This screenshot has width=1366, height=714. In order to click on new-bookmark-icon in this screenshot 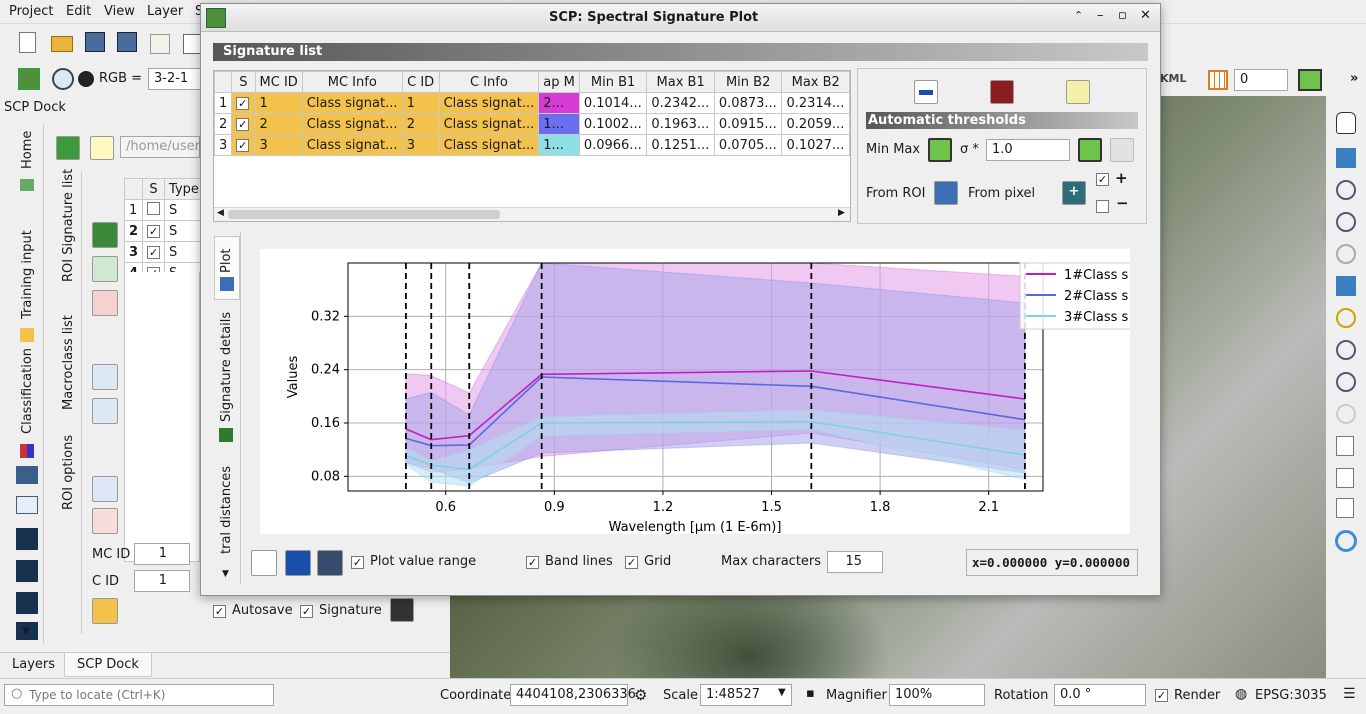, I will do `click(1345, 478)`.